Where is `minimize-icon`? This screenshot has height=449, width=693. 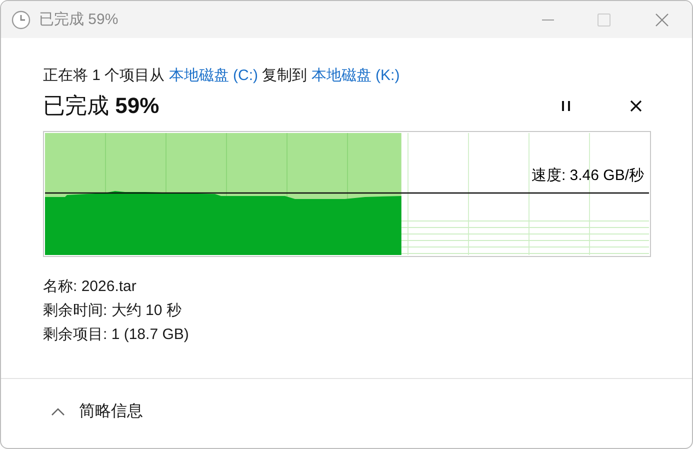 minimize-icon is located at coordinates (548, 19).